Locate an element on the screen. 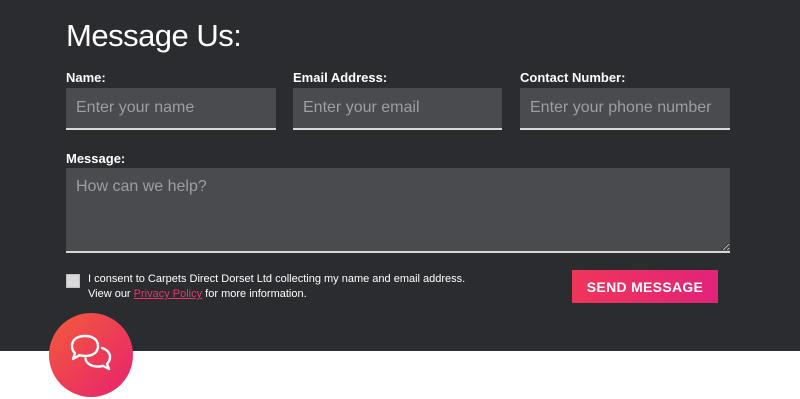 Image resolution: width=800 pixels, height=399 pixels. consent-suffix: for more information. is located at coordinates (254, 294).